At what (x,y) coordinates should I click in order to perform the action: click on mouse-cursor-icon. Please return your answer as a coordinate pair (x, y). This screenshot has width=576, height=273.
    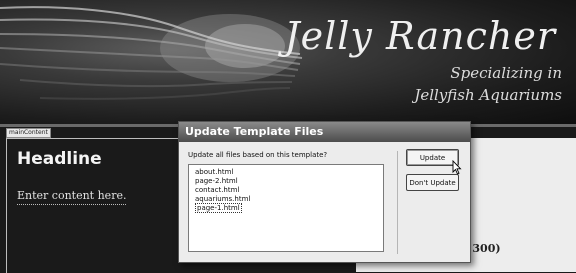
    Looking at the image, I should click on (457, 167).